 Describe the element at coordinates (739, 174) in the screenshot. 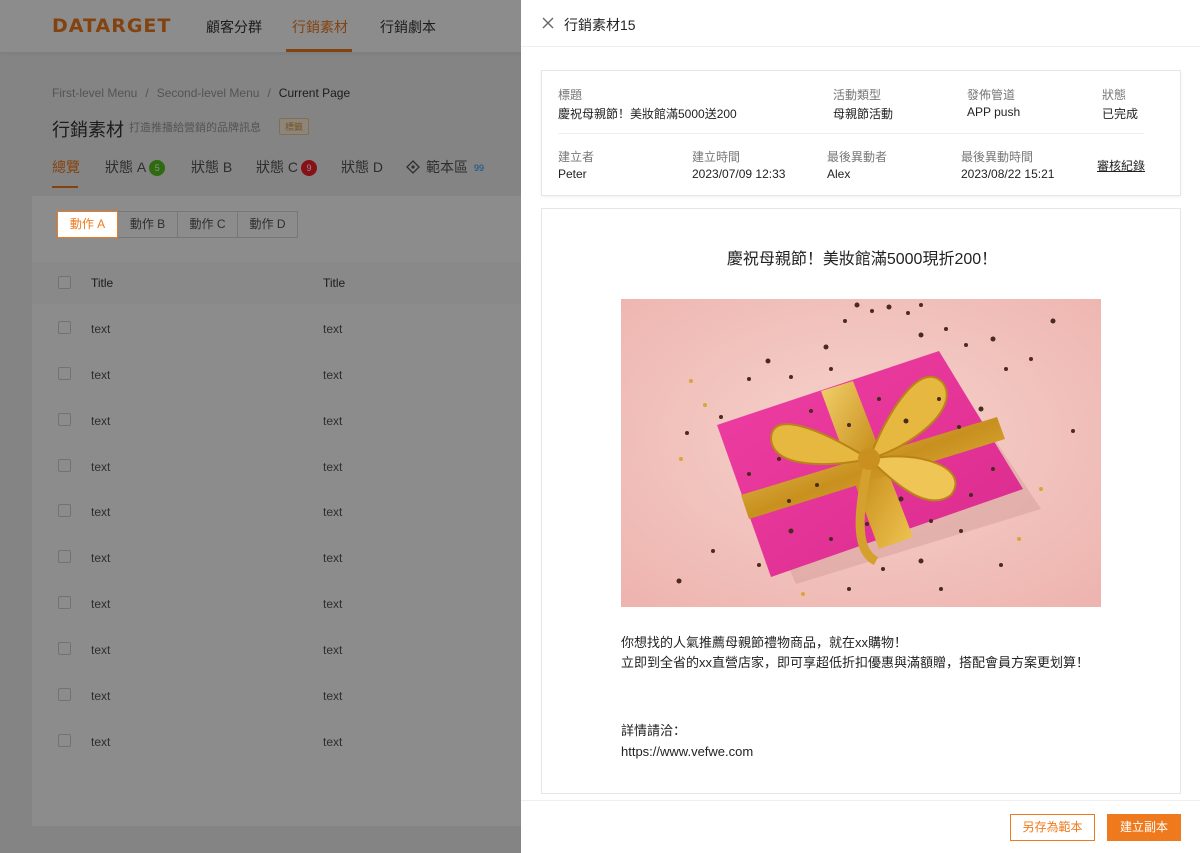

I see `created-time-value: 2023/07/09 12:33` at that location.